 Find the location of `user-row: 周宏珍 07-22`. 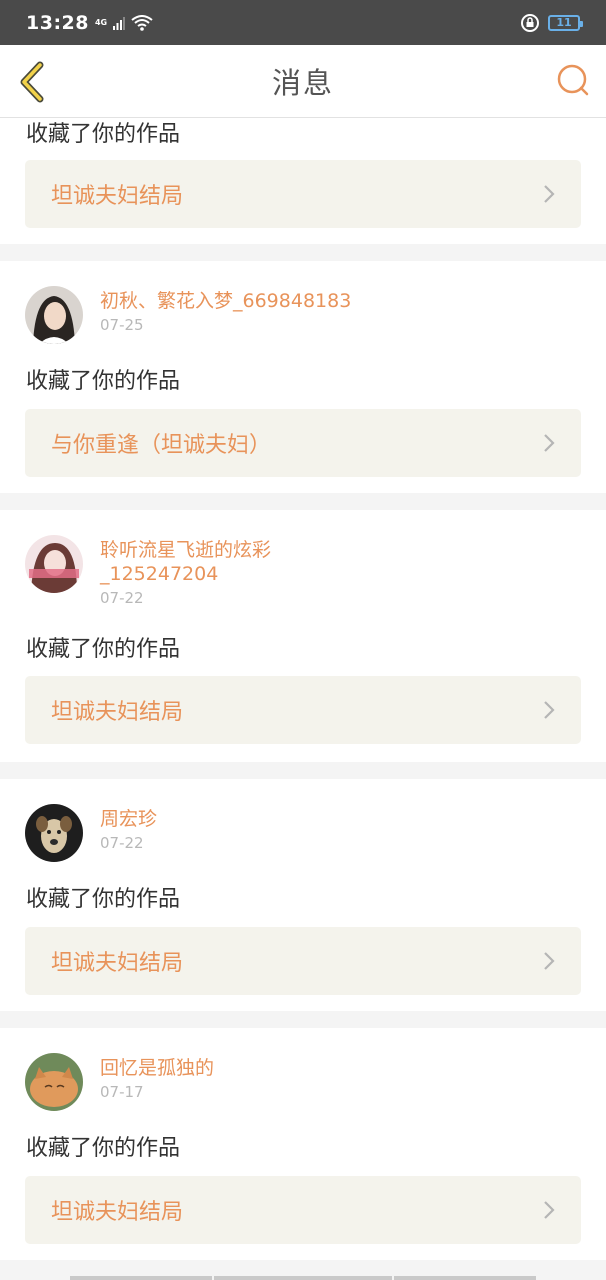

user-row: 周宏珍 07-22 is located at coordinates (91, 833).